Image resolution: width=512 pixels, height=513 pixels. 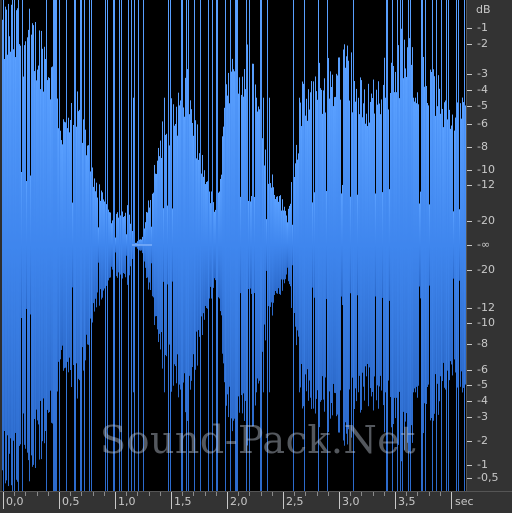 I want to click on db-scale-label: -0,5, so click(x=488, y=477).